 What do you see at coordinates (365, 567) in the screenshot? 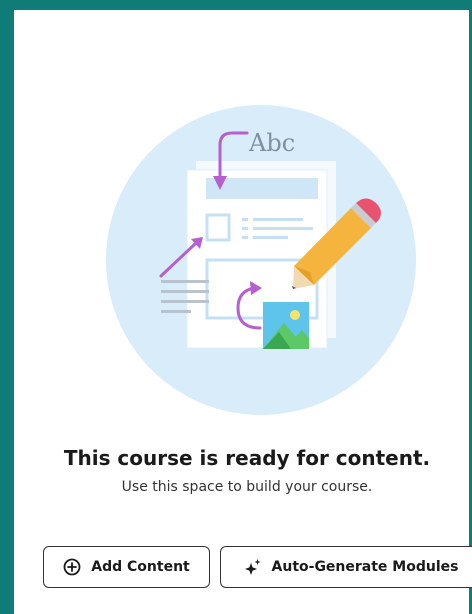
I see `auto-generate-modules-label: Auto-Generate Modules` at bounding box center [365, 567].